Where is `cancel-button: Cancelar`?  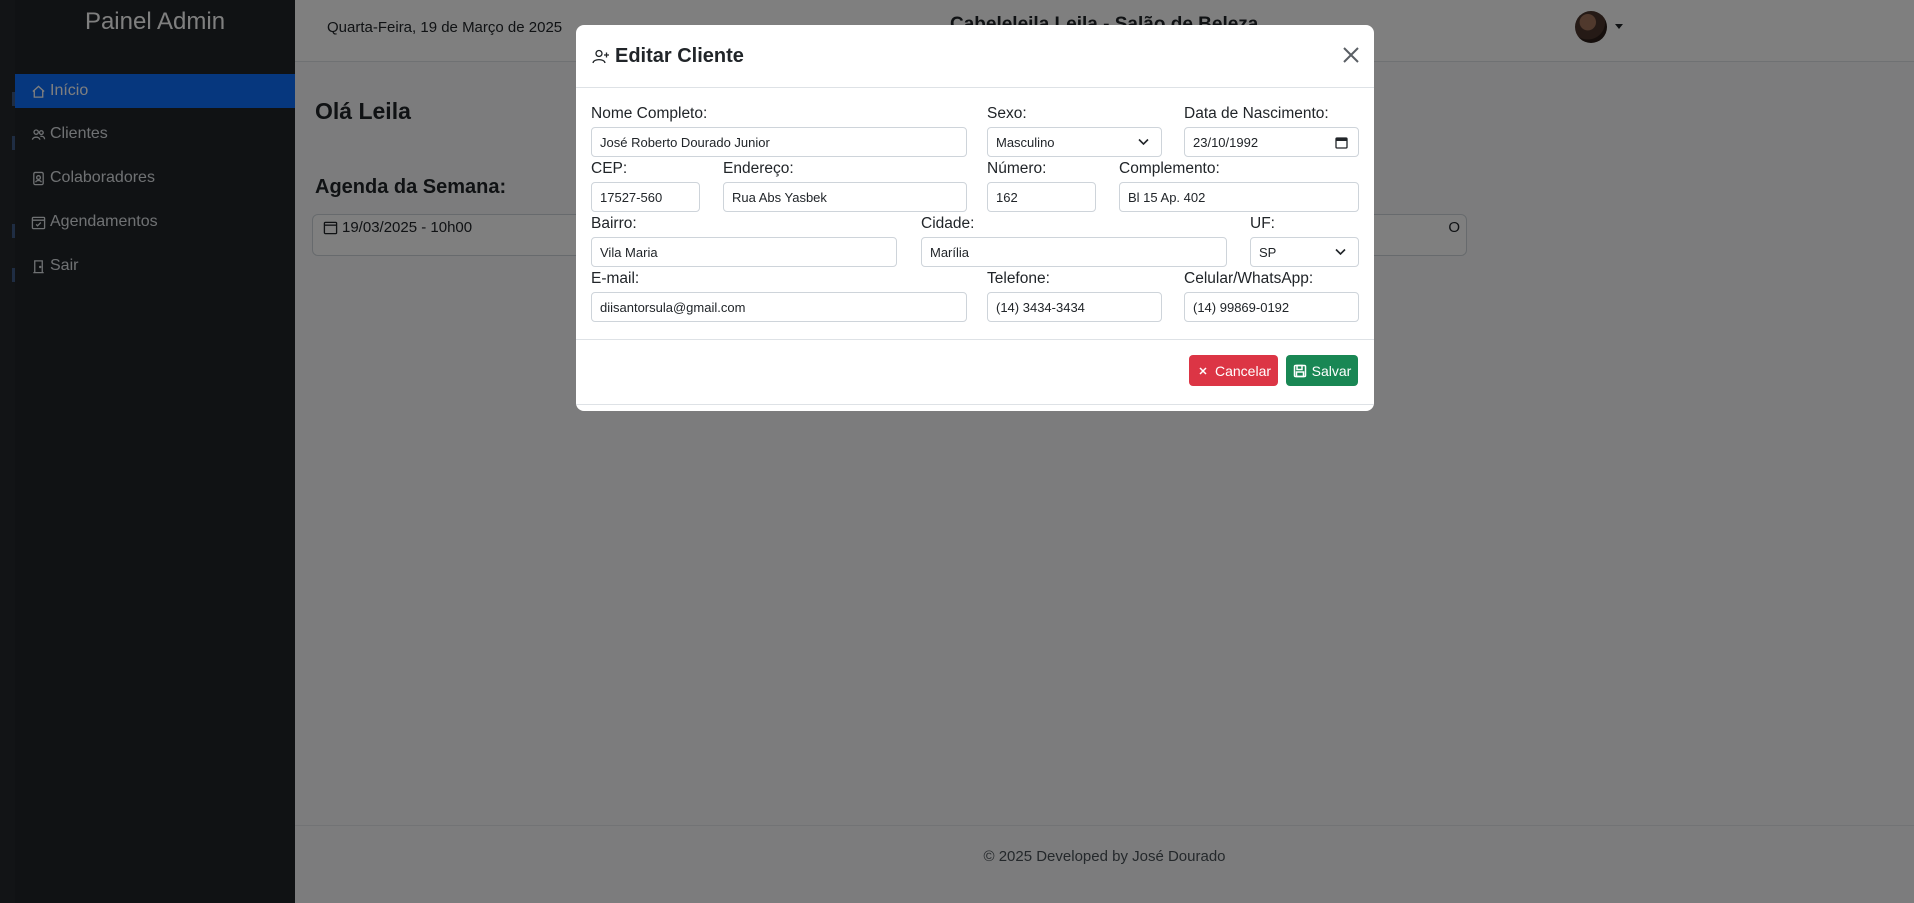 cancel-button: Cancelar is located at coordinates (1233, 370).